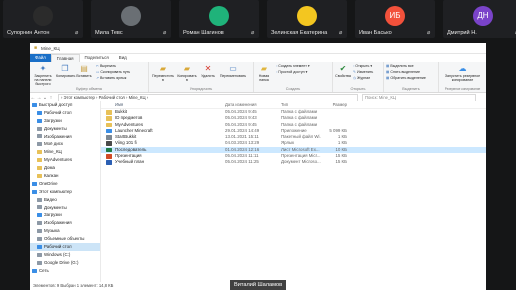 This screenshot has width=516, height=290. Describe the element at coordinates (403, 72) in the screenshot. I see `select-none-button: ▦Снять выделение` at that location.